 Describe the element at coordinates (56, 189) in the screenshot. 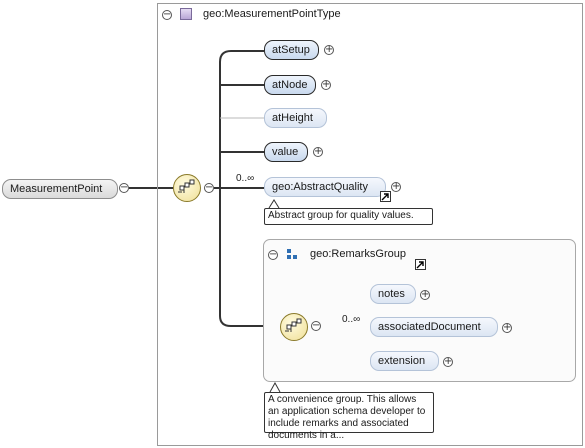

I see `root-element-label: MeasurementPoint` at that location.